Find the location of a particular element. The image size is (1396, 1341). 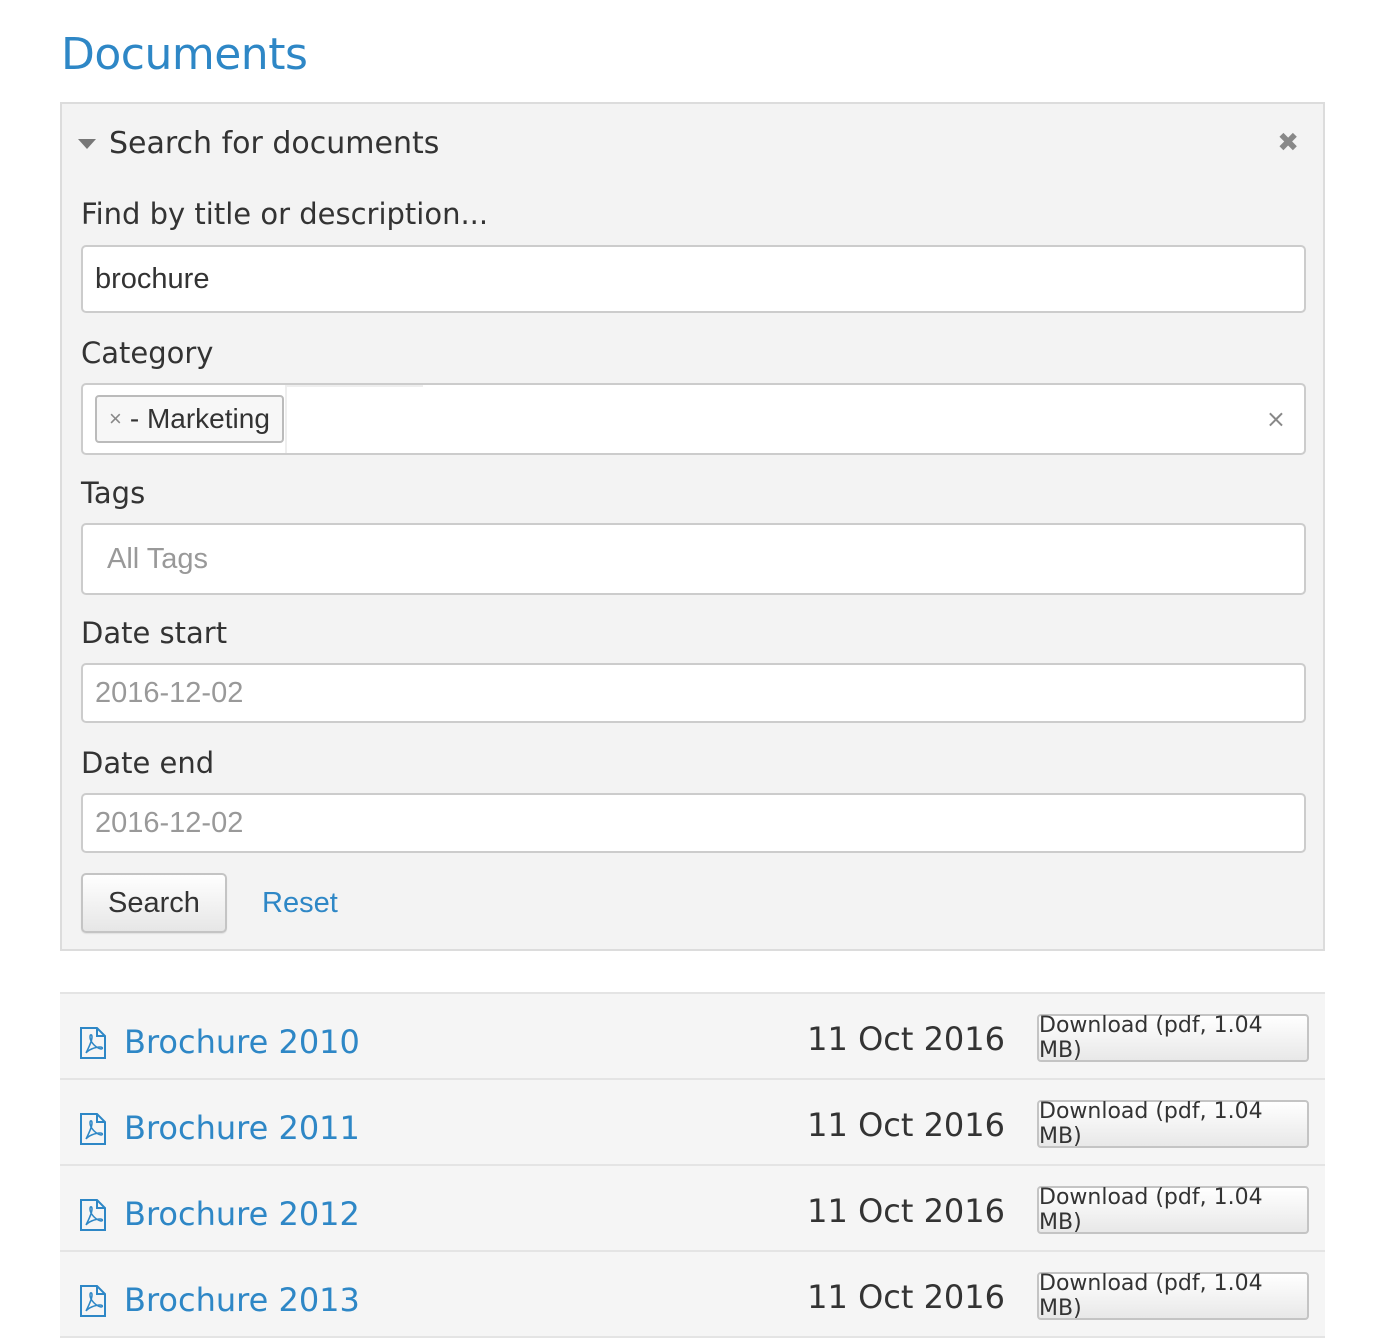

tags-label: Tags is located at coordinates (113, 493).